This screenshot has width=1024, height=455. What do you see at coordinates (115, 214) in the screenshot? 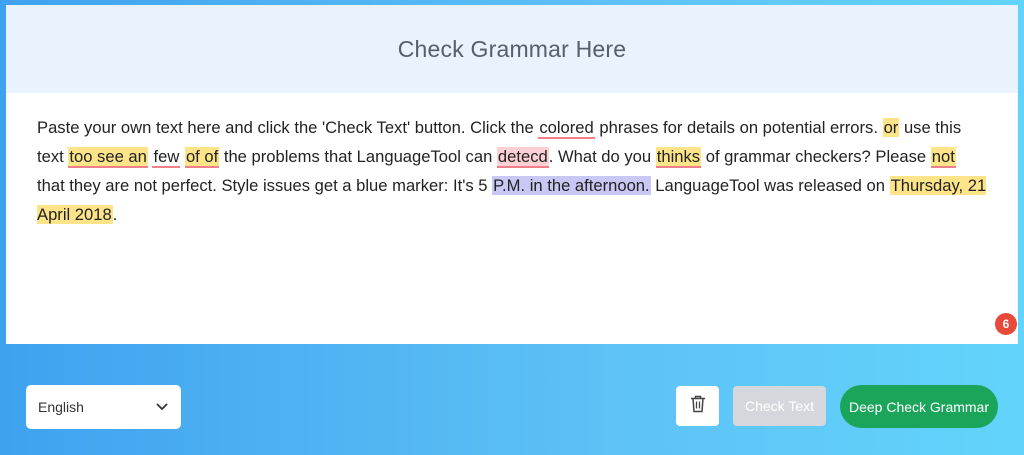
I see `text-segment: .` at bounding box center [115, 214].